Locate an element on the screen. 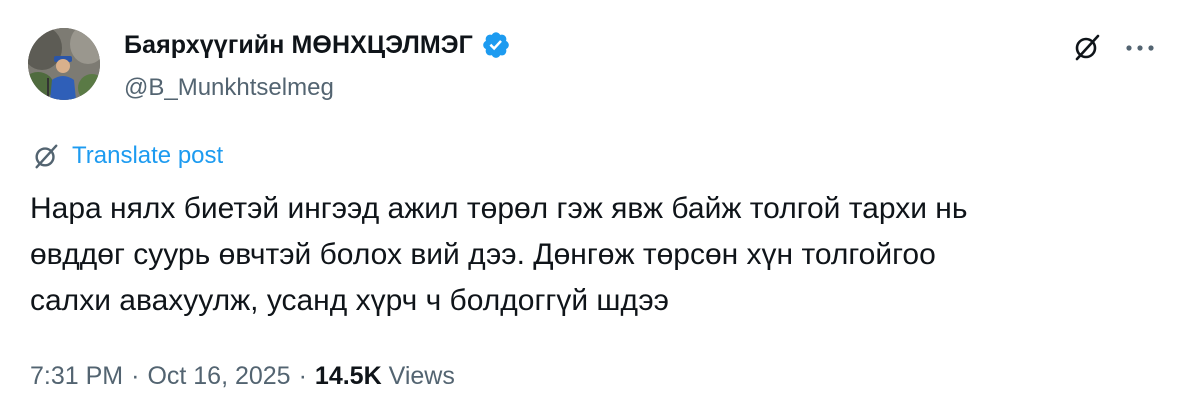 Image resolution: width=1192 pixels, height=416 pixels. translate-post-link: Translate post is located at coordinates (127, 156).